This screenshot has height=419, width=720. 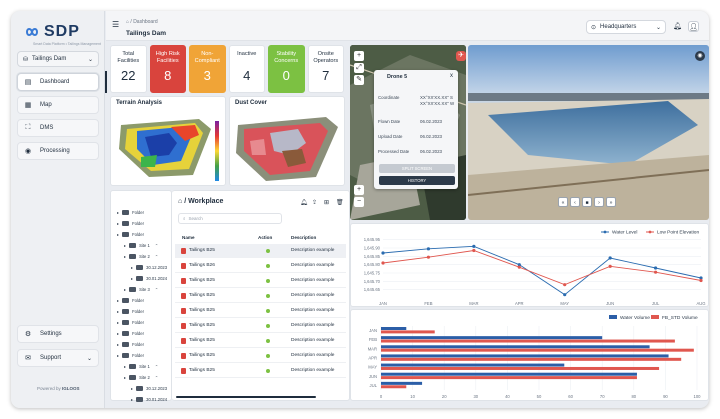 I want to click on pencil-icon: ✎, so click(x=359, y=80).